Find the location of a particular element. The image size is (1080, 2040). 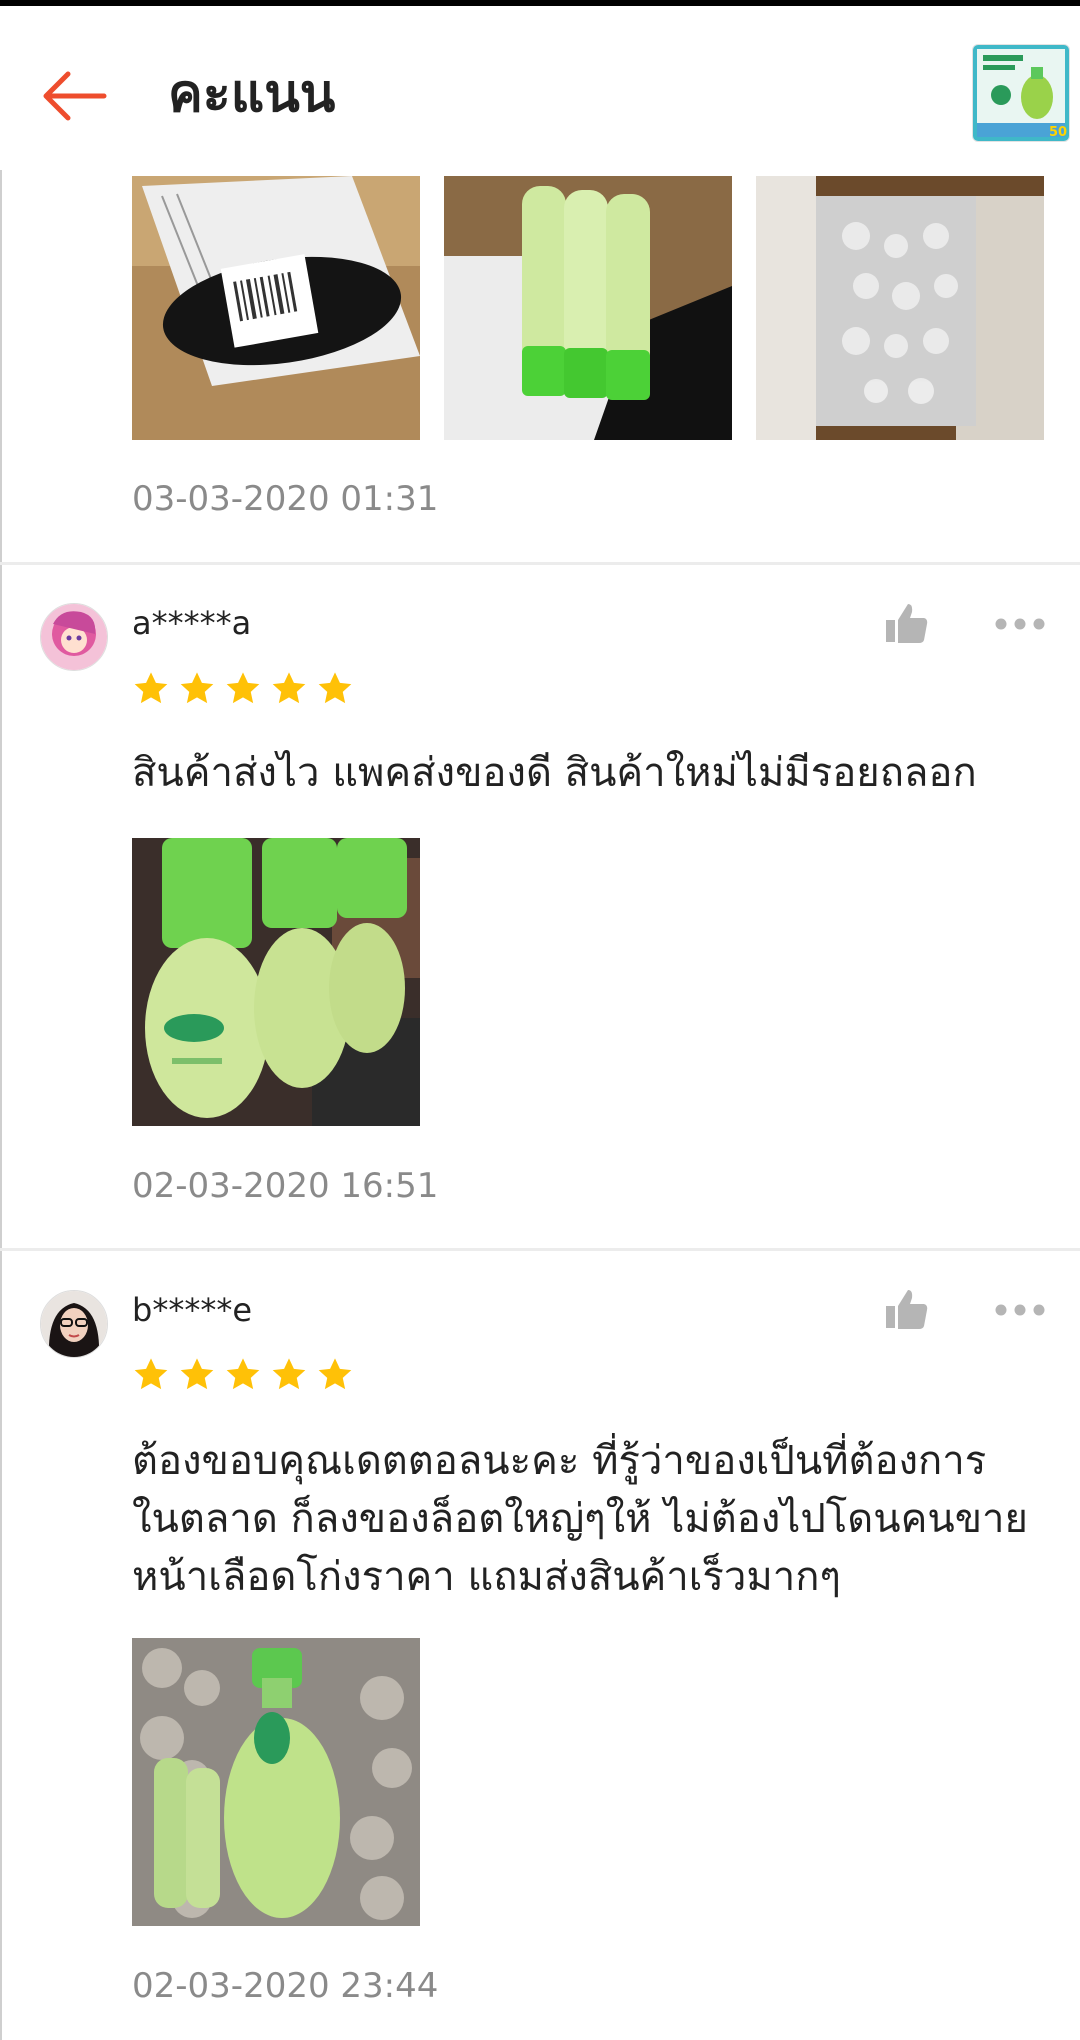

review-date: 02-03-2020 16:51 is located at coordinates (285, 1186).